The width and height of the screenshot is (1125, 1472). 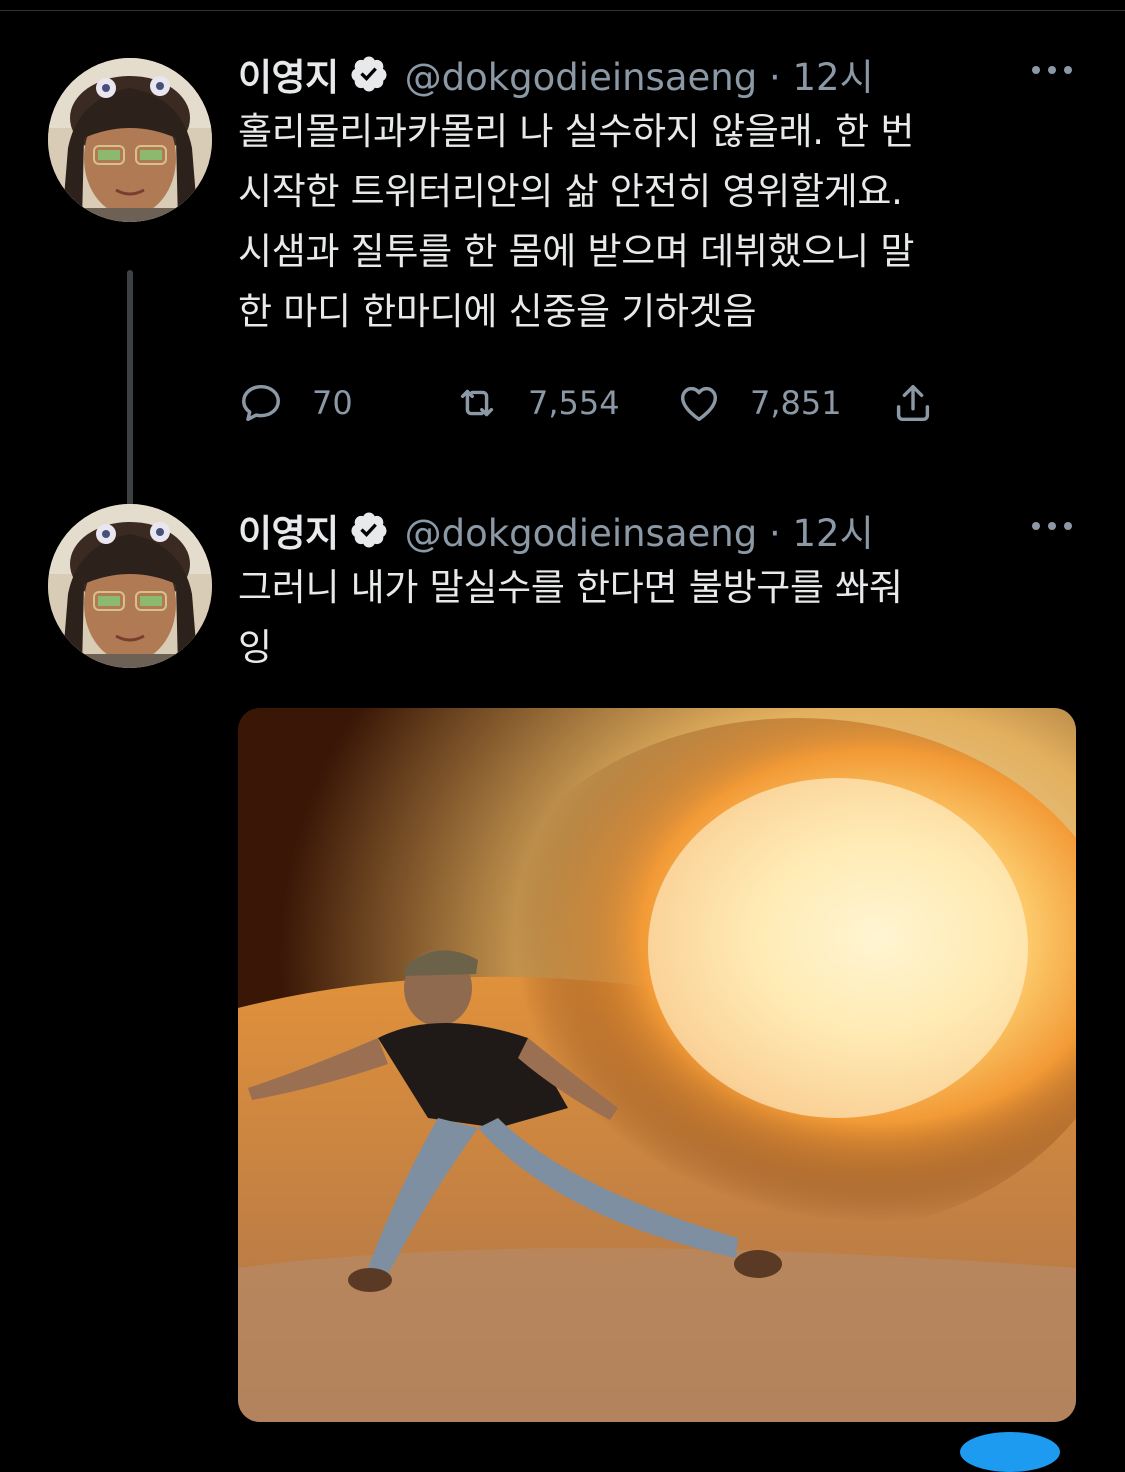 What do you see at coordinates (699, 404) in the screenshot?
I see `like-icon` at bounding box center [699, 404].